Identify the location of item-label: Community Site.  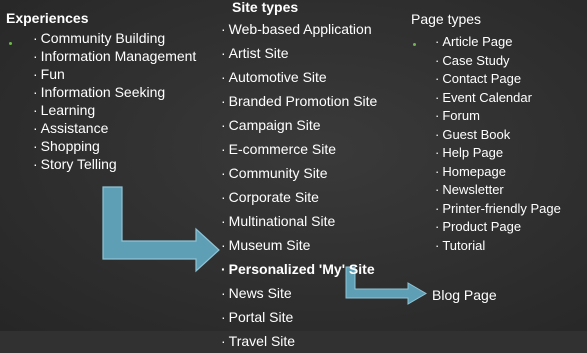
(278, 173).